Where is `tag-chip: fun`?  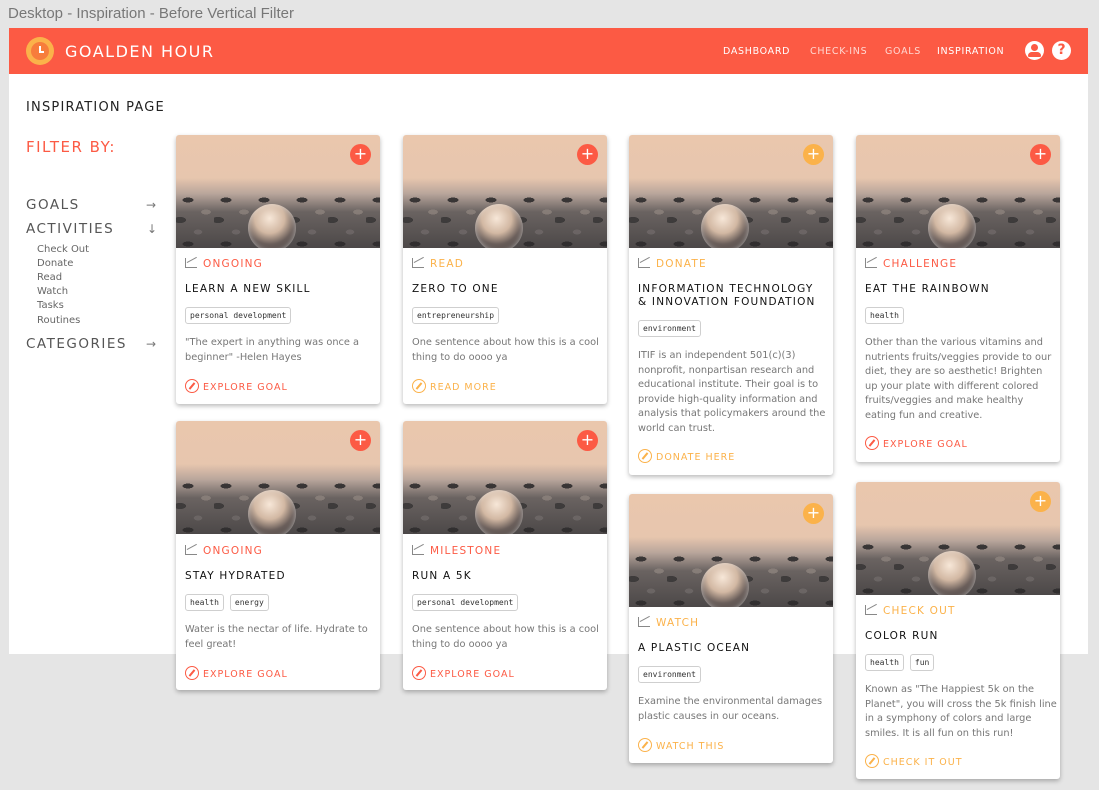
tag-chip: fun is located at coordinates (922, 662).